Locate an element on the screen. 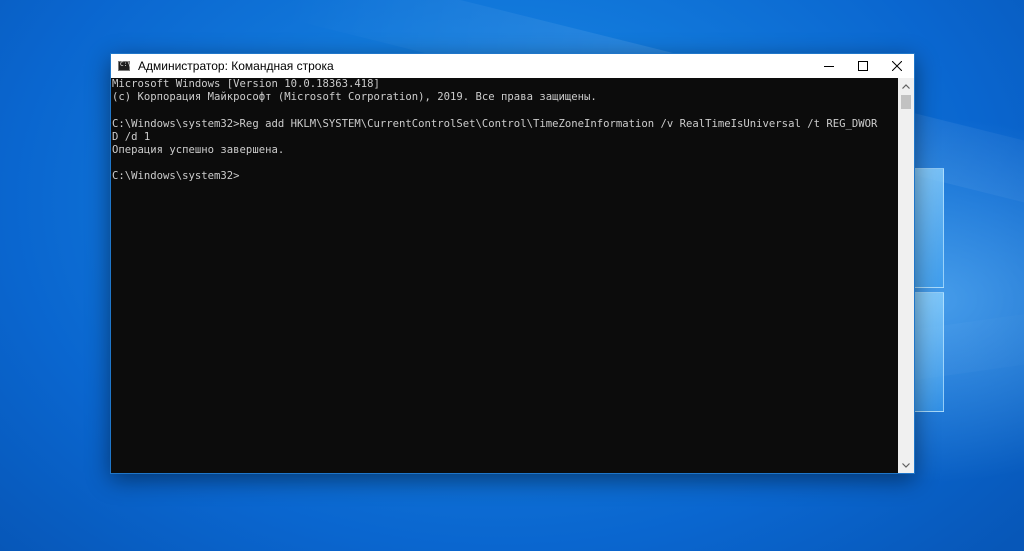 The image size is (1024, 551). close-button is located at coordinates (897, 66).